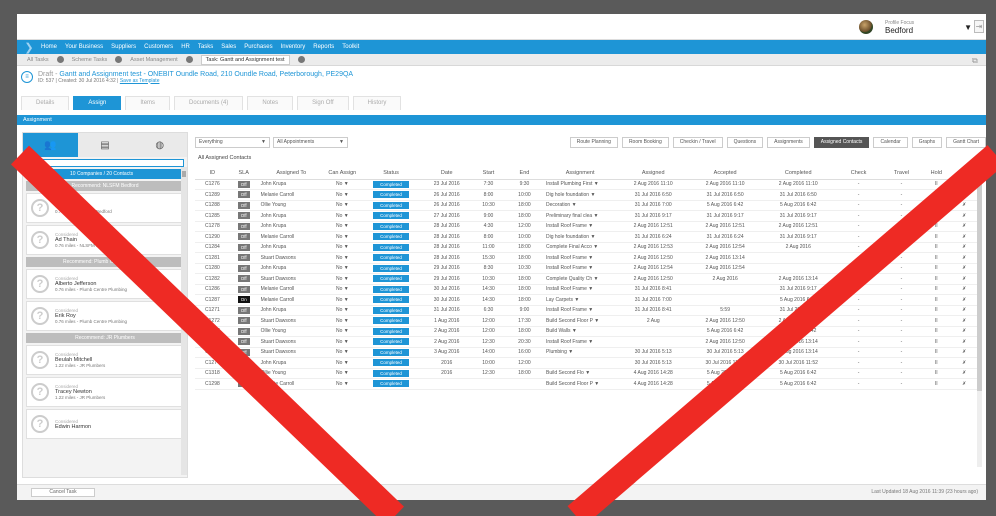  Describe the element at coordinates (293, 47) in the screenshot. I see `nav-item-inventory: Inventory` at that location.